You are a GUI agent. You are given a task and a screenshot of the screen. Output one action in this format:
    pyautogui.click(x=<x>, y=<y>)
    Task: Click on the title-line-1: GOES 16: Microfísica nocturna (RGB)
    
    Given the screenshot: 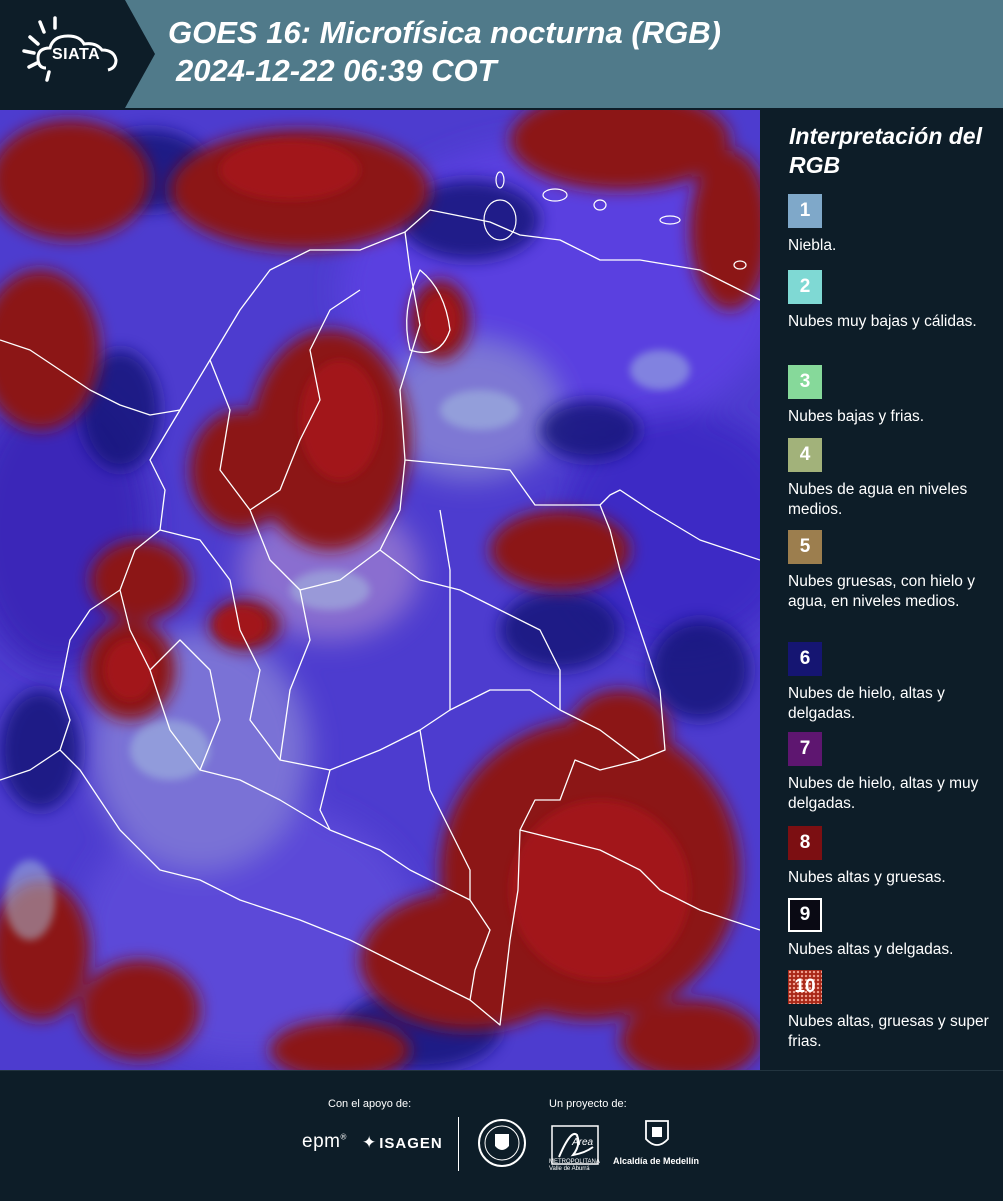 What is the action you would take?
    pyautogui.click(x=444, y=32)
    